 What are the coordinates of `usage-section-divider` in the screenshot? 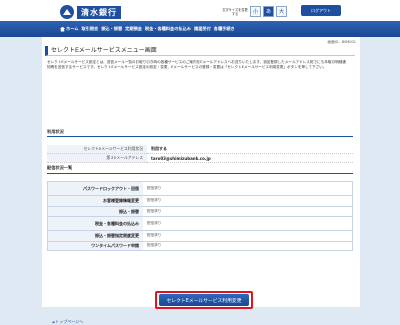 It's located at (200, 136).